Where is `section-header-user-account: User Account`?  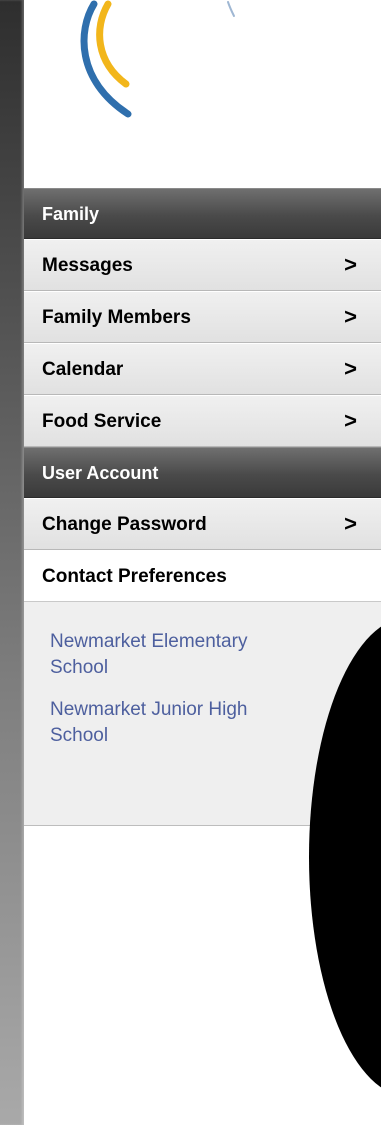
section-header-user-account: User Account is located at coordinates (202, 472).